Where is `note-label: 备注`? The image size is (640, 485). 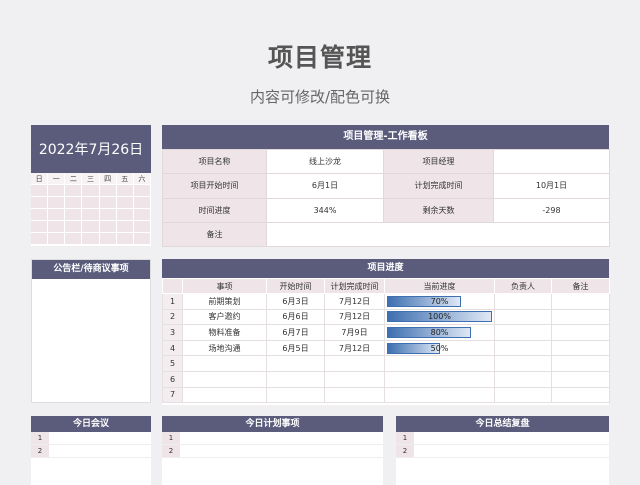 note-label: 备注 is located at coordinates (214, 234).